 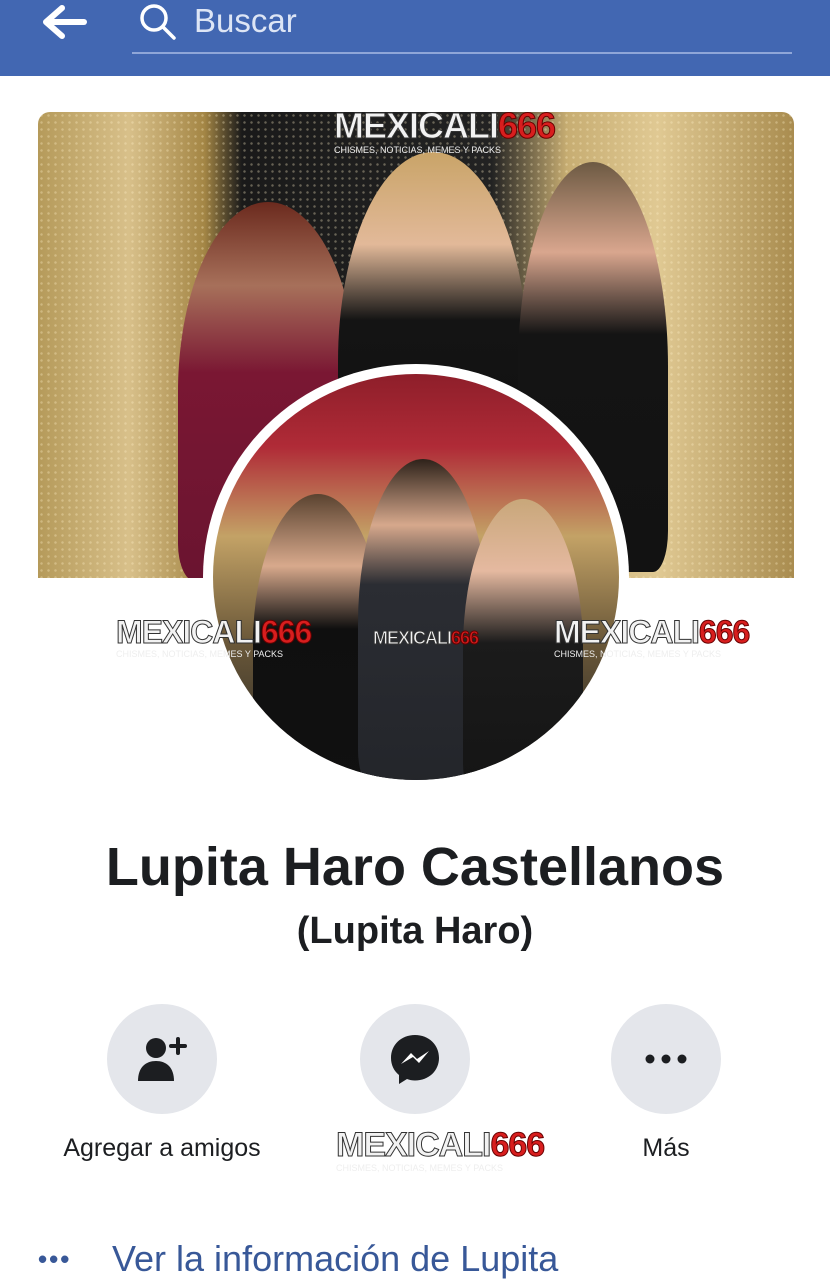 I want to click on add-friend-label: Agregar a amigos, so click(x=162, y=1148).